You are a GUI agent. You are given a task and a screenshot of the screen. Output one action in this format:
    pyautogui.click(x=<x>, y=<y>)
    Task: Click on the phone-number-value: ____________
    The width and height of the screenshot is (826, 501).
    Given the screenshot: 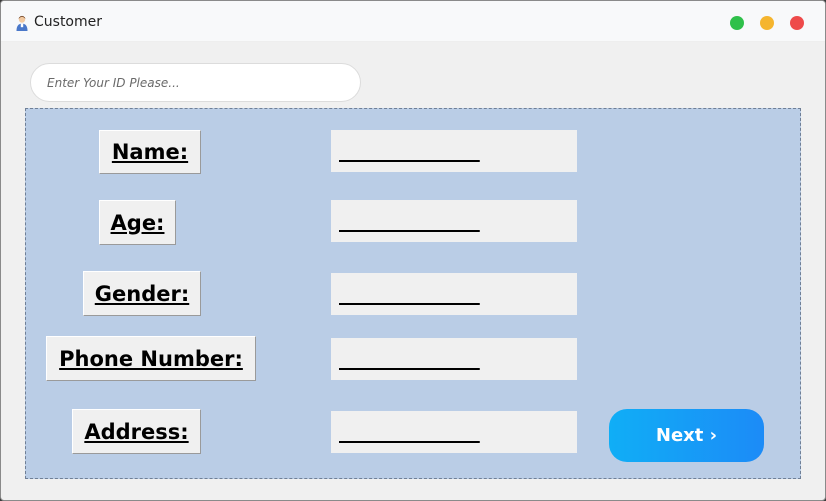 What is the action you would take?
    pyautogui.click(x=454, y=359)
    